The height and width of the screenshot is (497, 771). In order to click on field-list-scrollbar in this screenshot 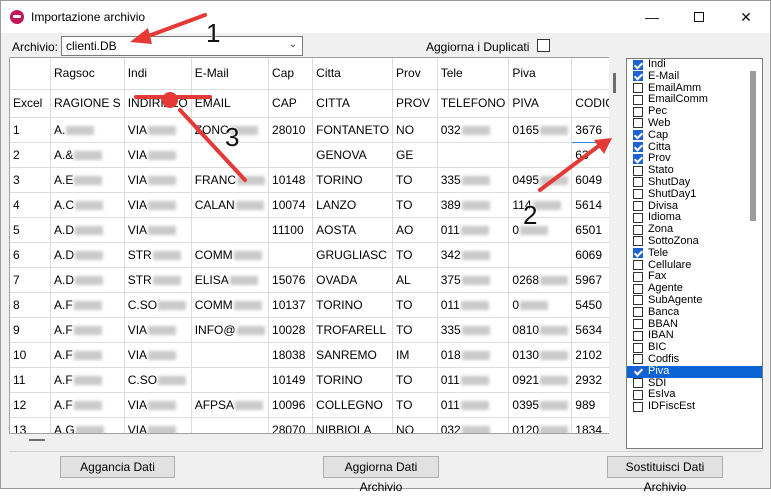, I will do `click(753, 146)`.